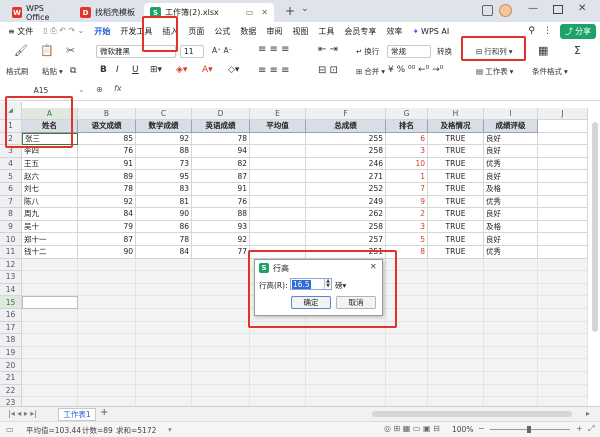 This screenshot has width=600, height=437. Describe the element at coordinates (505, 10) in the screenshot. I see `avatar` at that location.